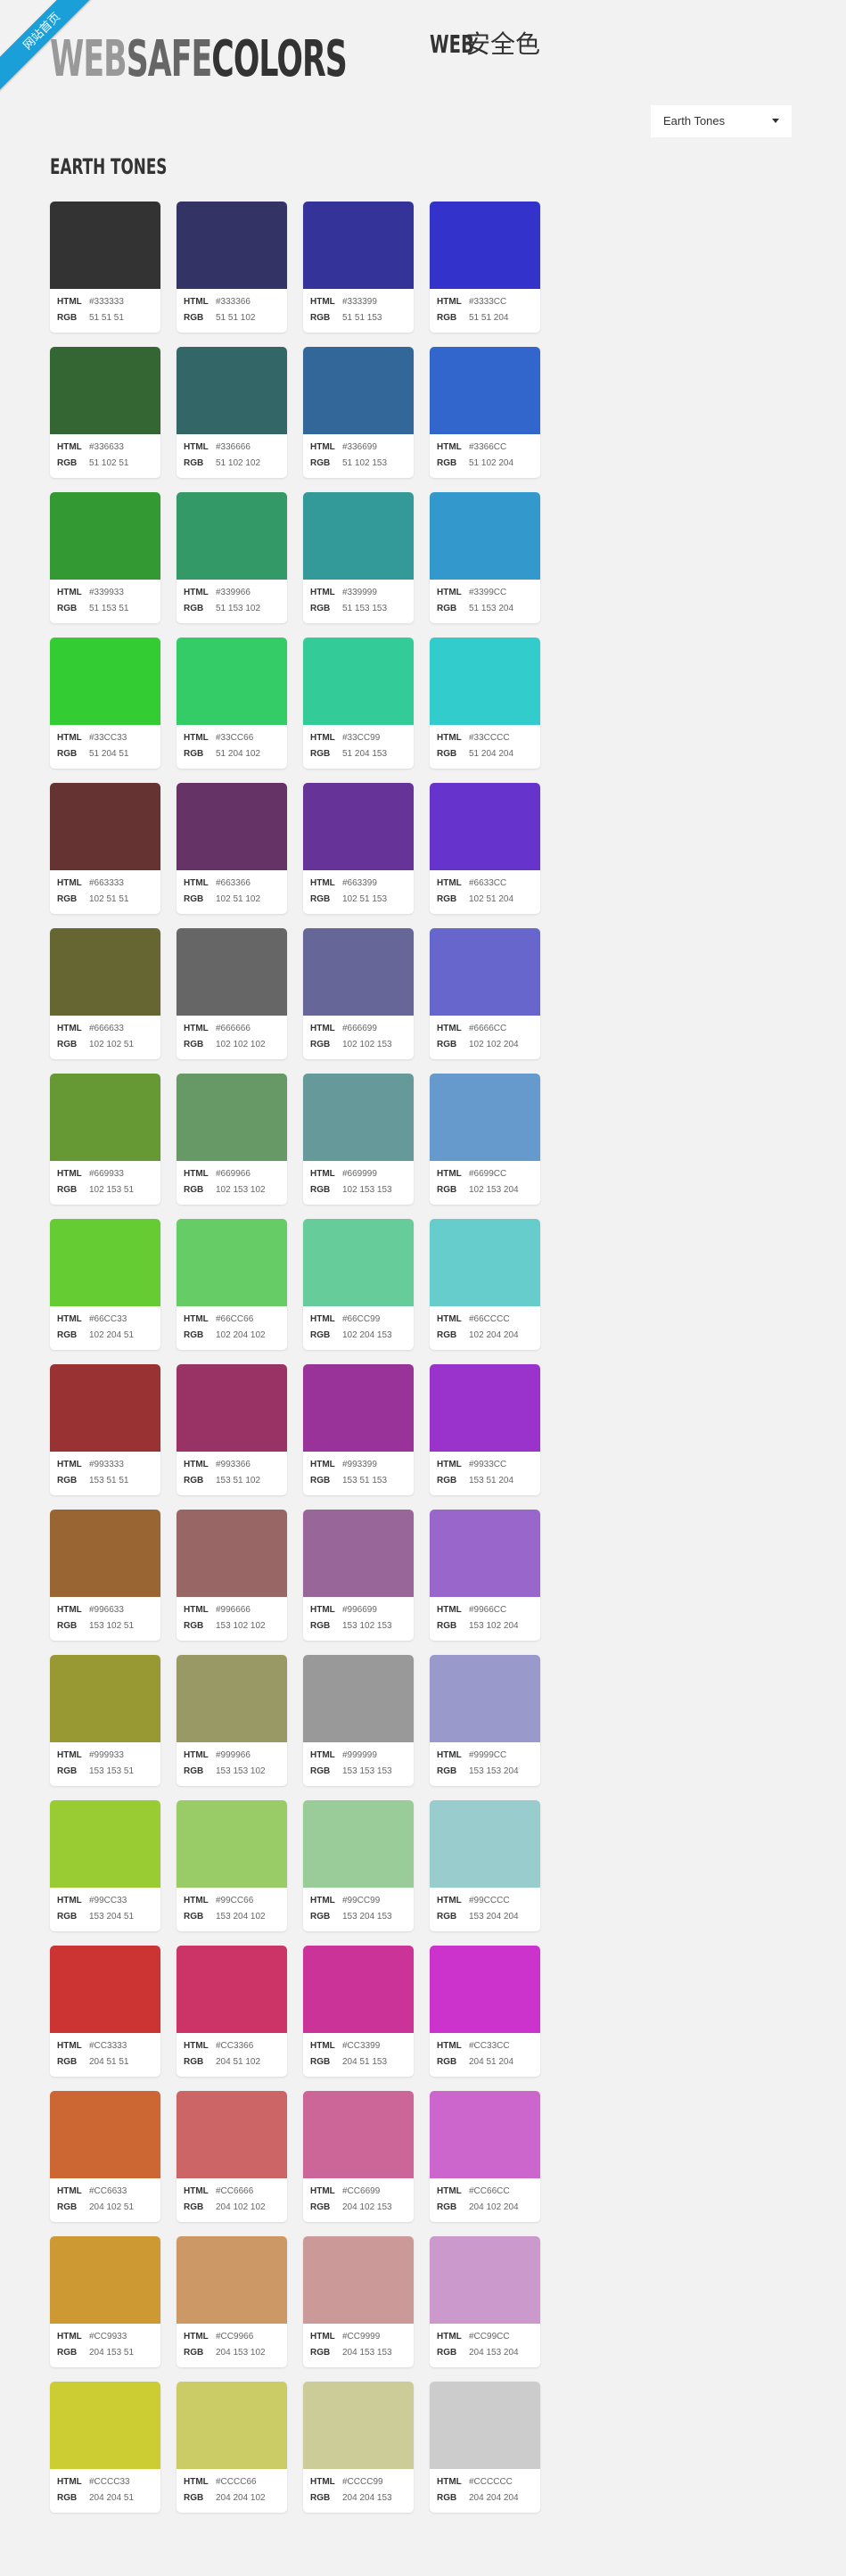 This screenshot has width=846, height=2576. I want to click on color-card: HTML #33CC66 RGB 51 204 102, so click(232, 703).